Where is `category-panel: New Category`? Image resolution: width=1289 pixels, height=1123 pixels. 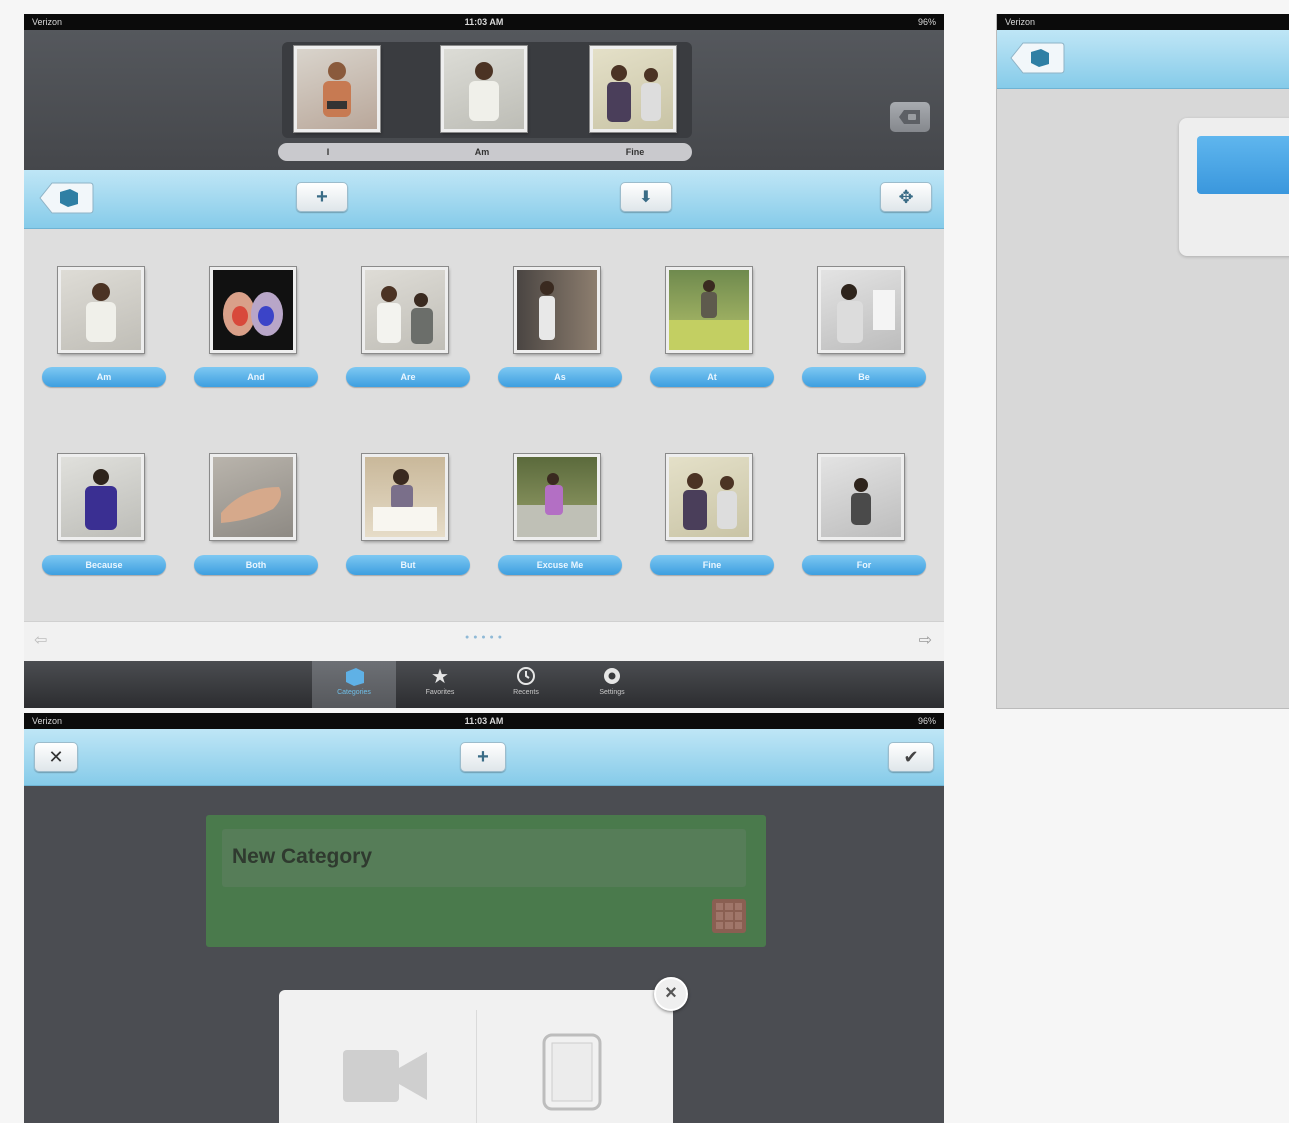 category-panel: New Category is located at coordinates (486, 881).